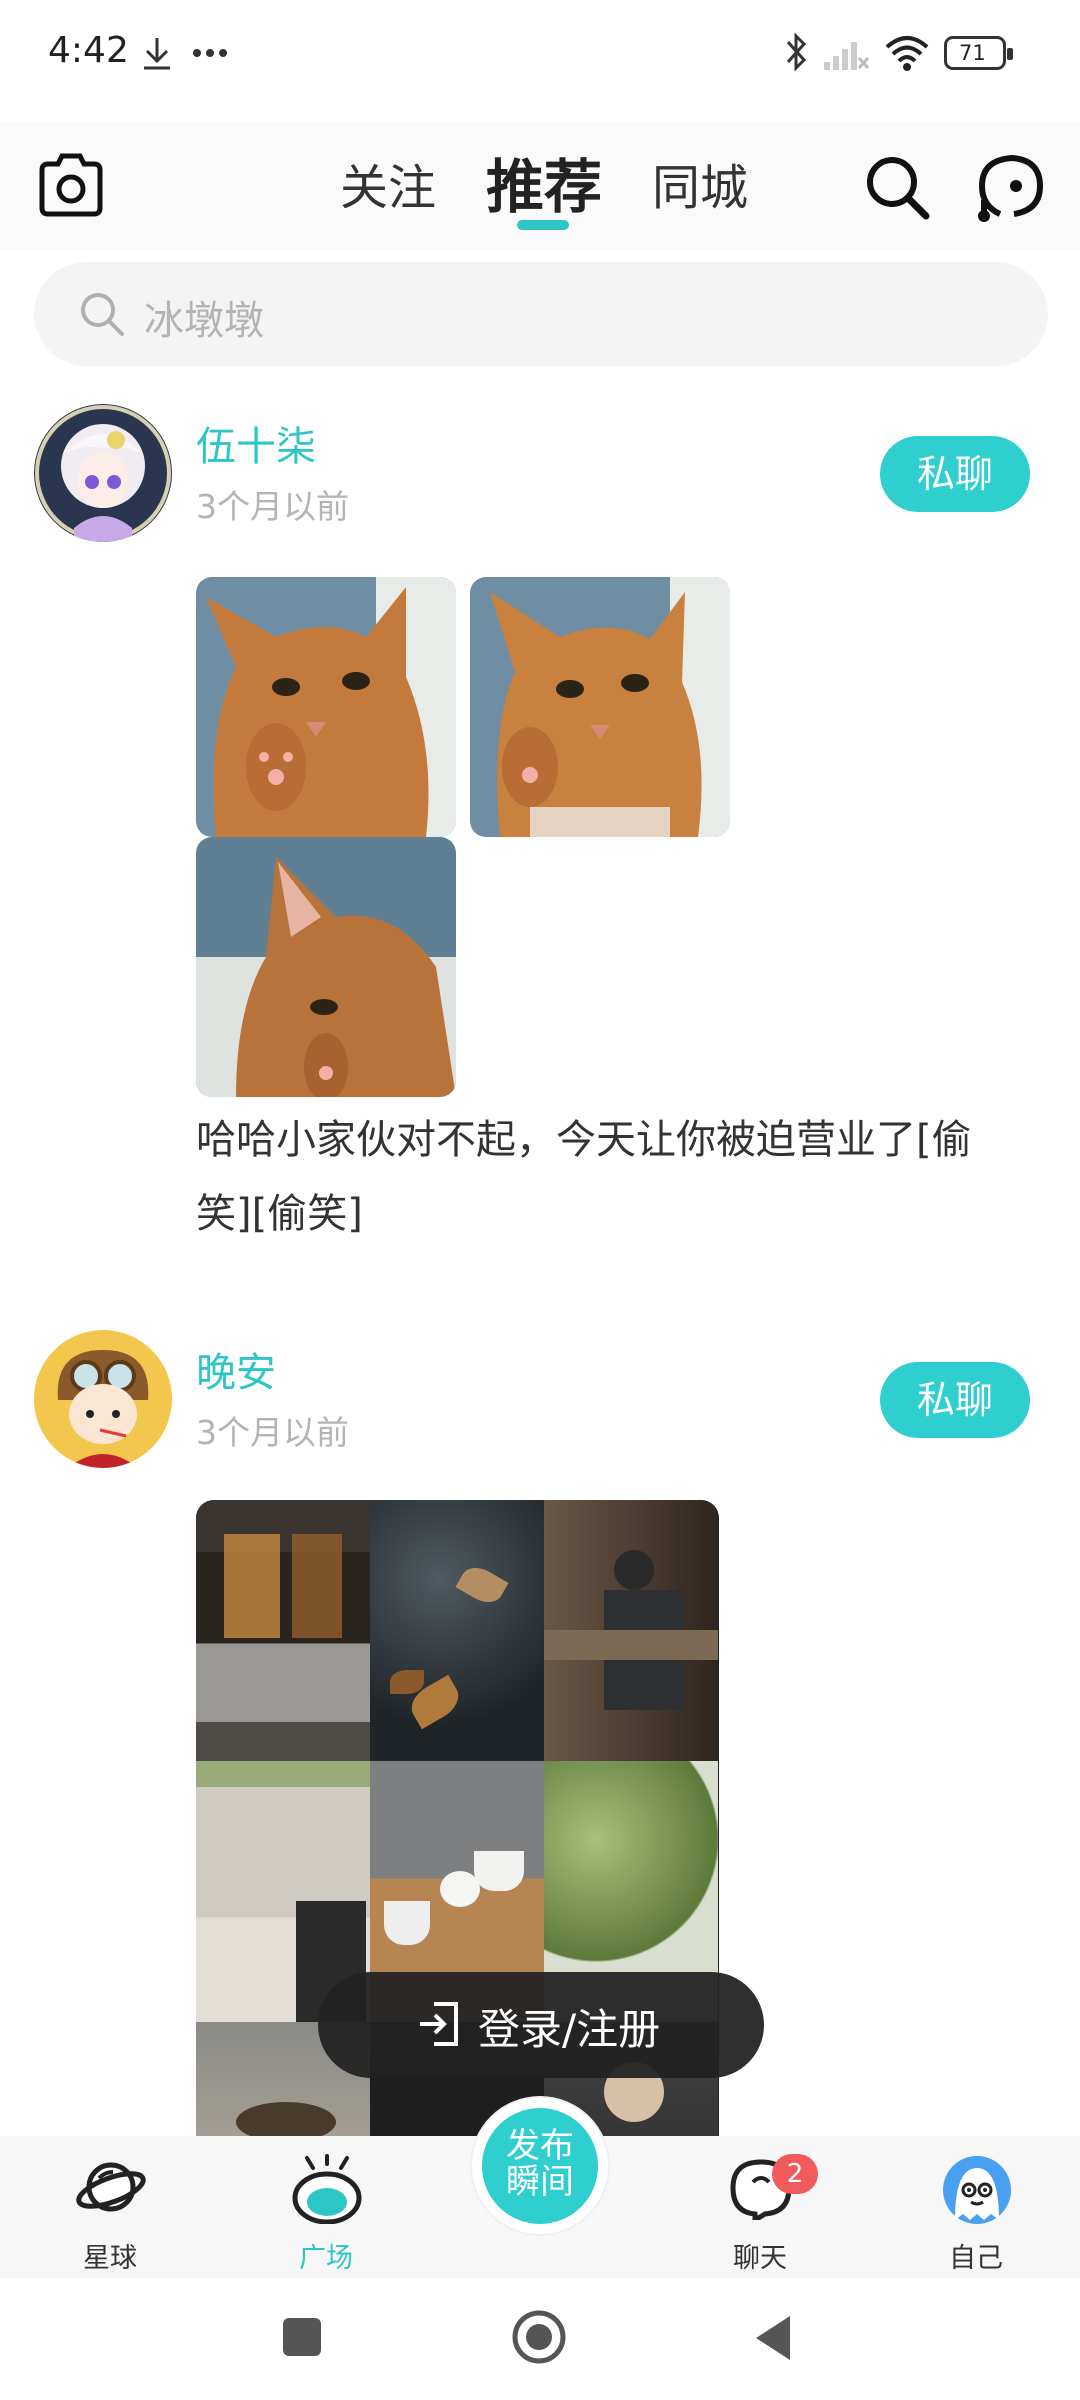 Image resolution: width=1080 pixels, height=2400 pixels. Describe the element at coordinates (541, 314) in the screenshot. I see `search-input: 冰墩墩` at that location.